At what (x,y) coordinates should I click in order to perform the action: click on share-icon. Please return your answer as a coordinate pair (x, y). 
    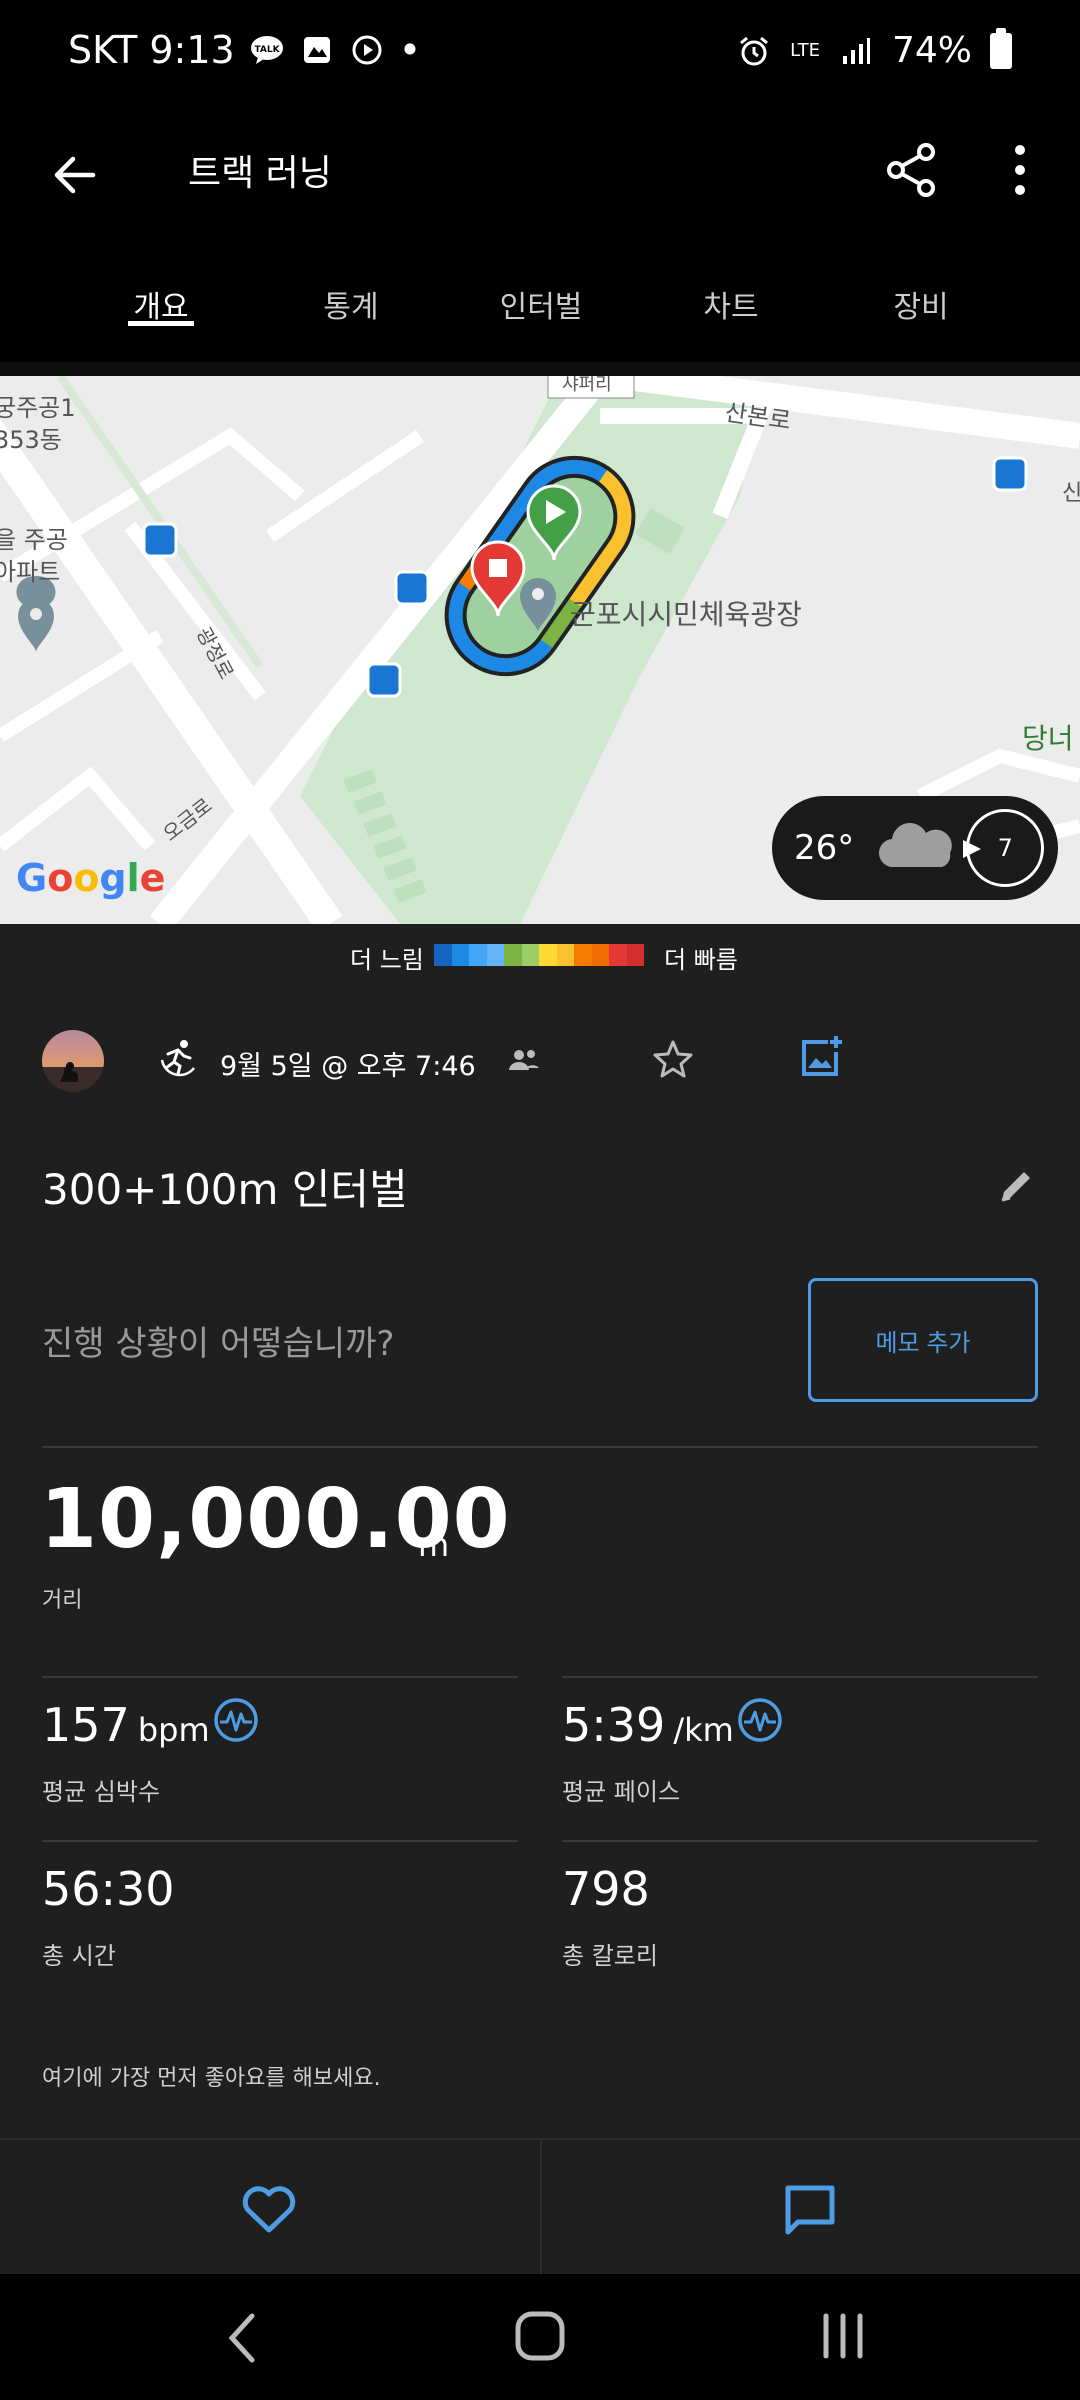
    Looking at the image, I should click on (911, 170).